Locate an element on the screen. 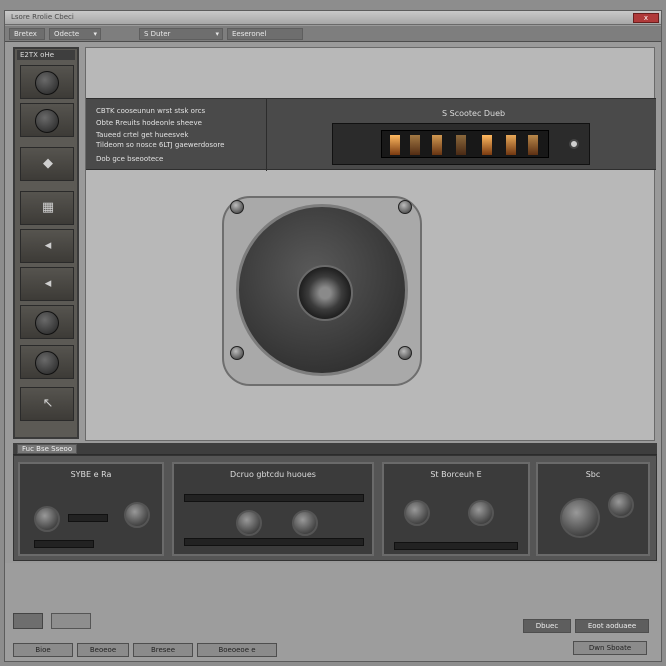 The height and width of the screenshot is (666, 666). toggle-control is located at coordinates (28, 621).